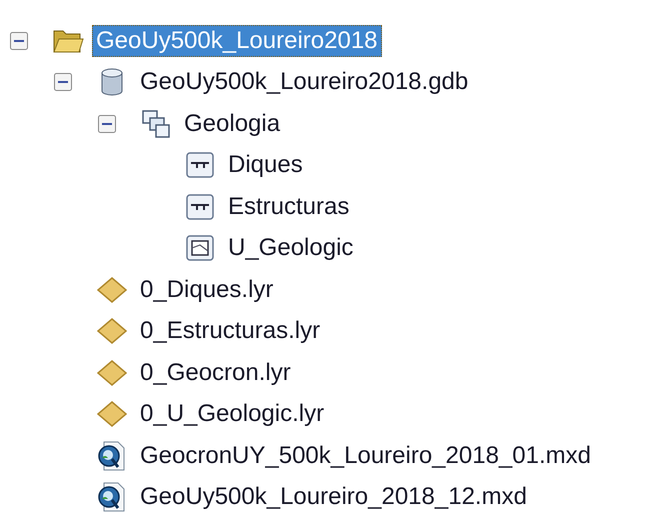  What do you see at coordinates (232, 124) in the screenshot?
I see `tree-item-label: Geologia` at bounding box center [232, 124].